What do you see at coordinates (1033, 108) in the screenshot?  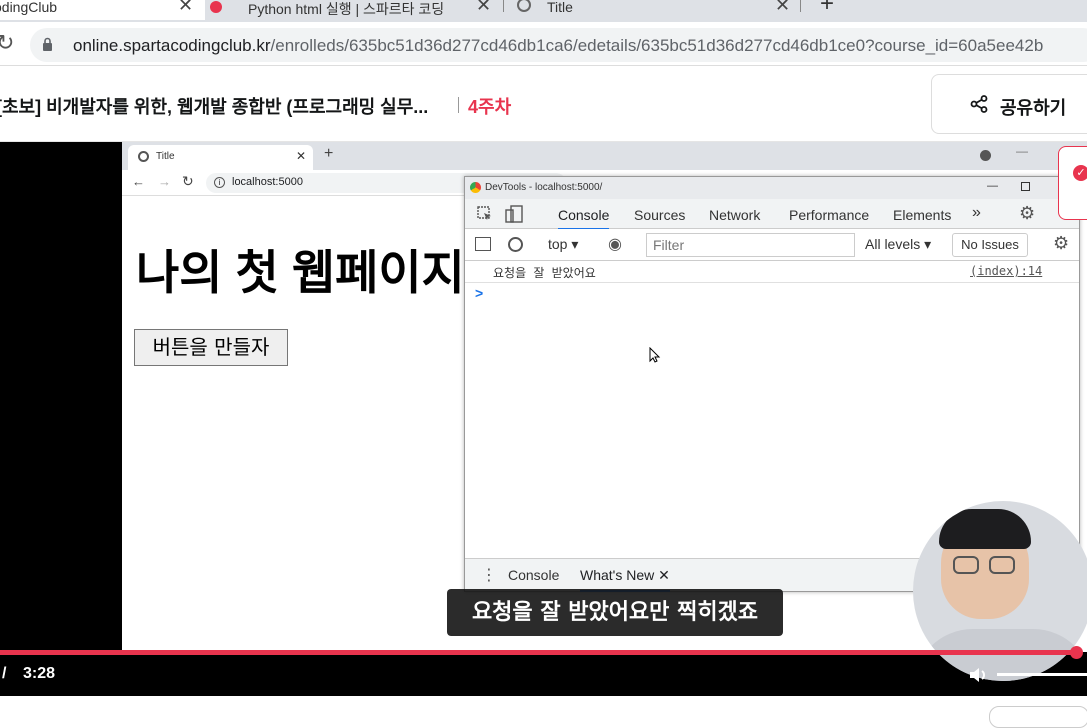 I see `share-label: 공유하기` at bounding box center [1033, 108].